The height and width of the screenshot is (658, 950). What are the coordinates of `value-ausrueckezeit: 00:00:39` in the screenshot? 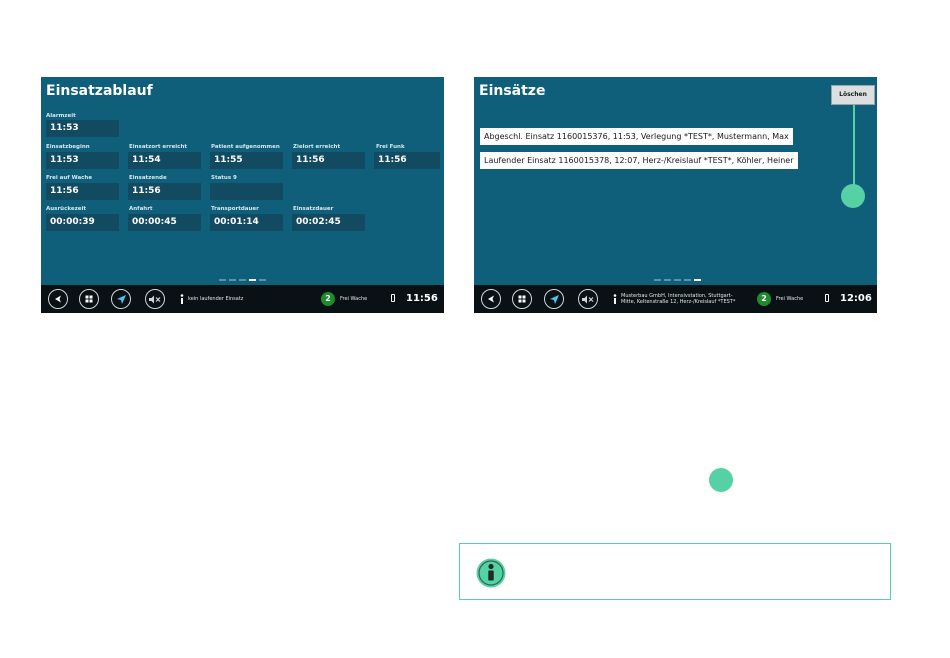 It's located at (82, 222).